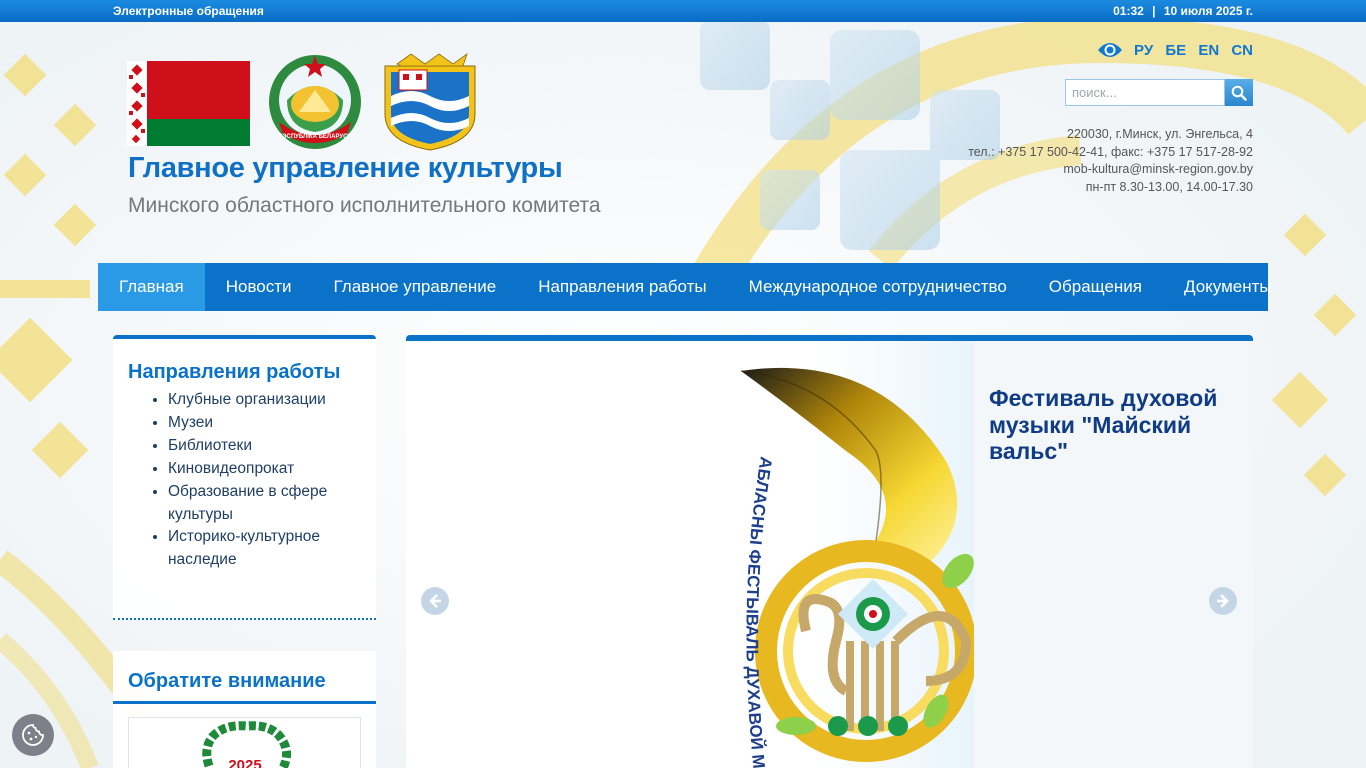  Describe the element at coordinates (1169, 186) in the screenshot. I see `contact-hours: пн-пт 8.30-13.00, 14.00-17.30` at that location.